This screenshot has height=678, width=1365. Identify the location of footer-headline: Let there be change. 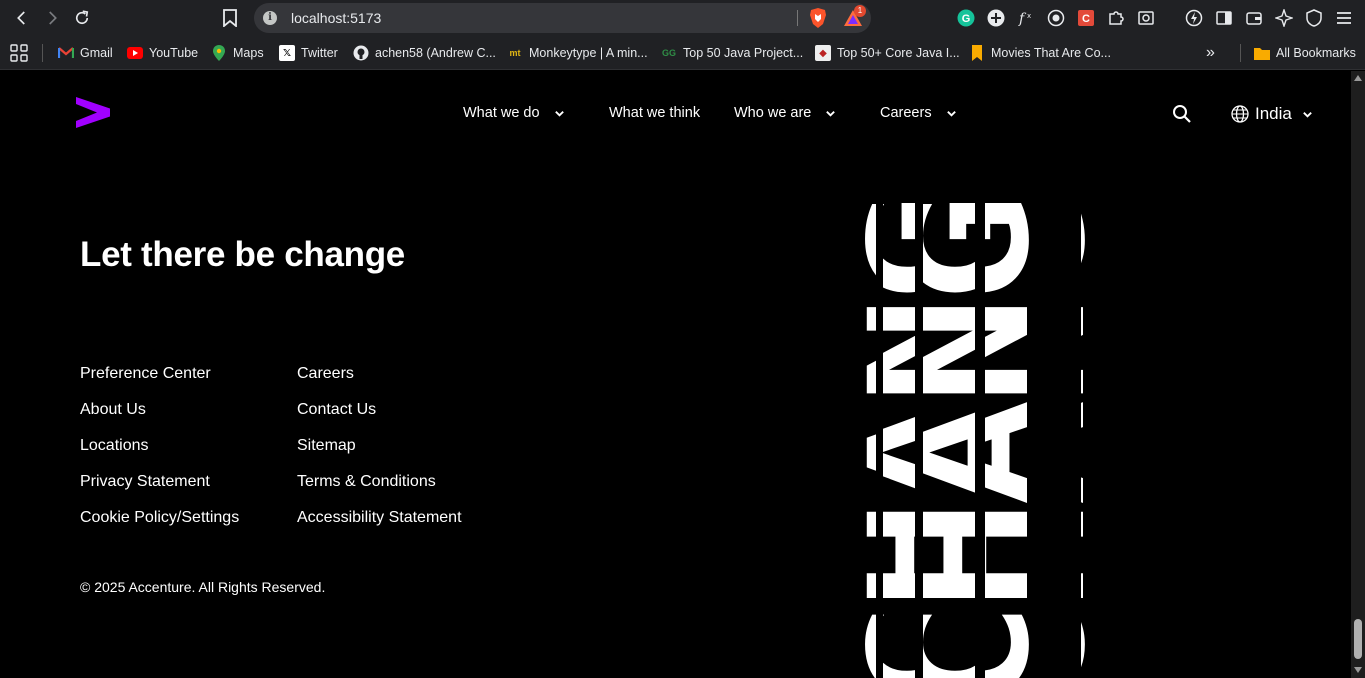
(242, 254).